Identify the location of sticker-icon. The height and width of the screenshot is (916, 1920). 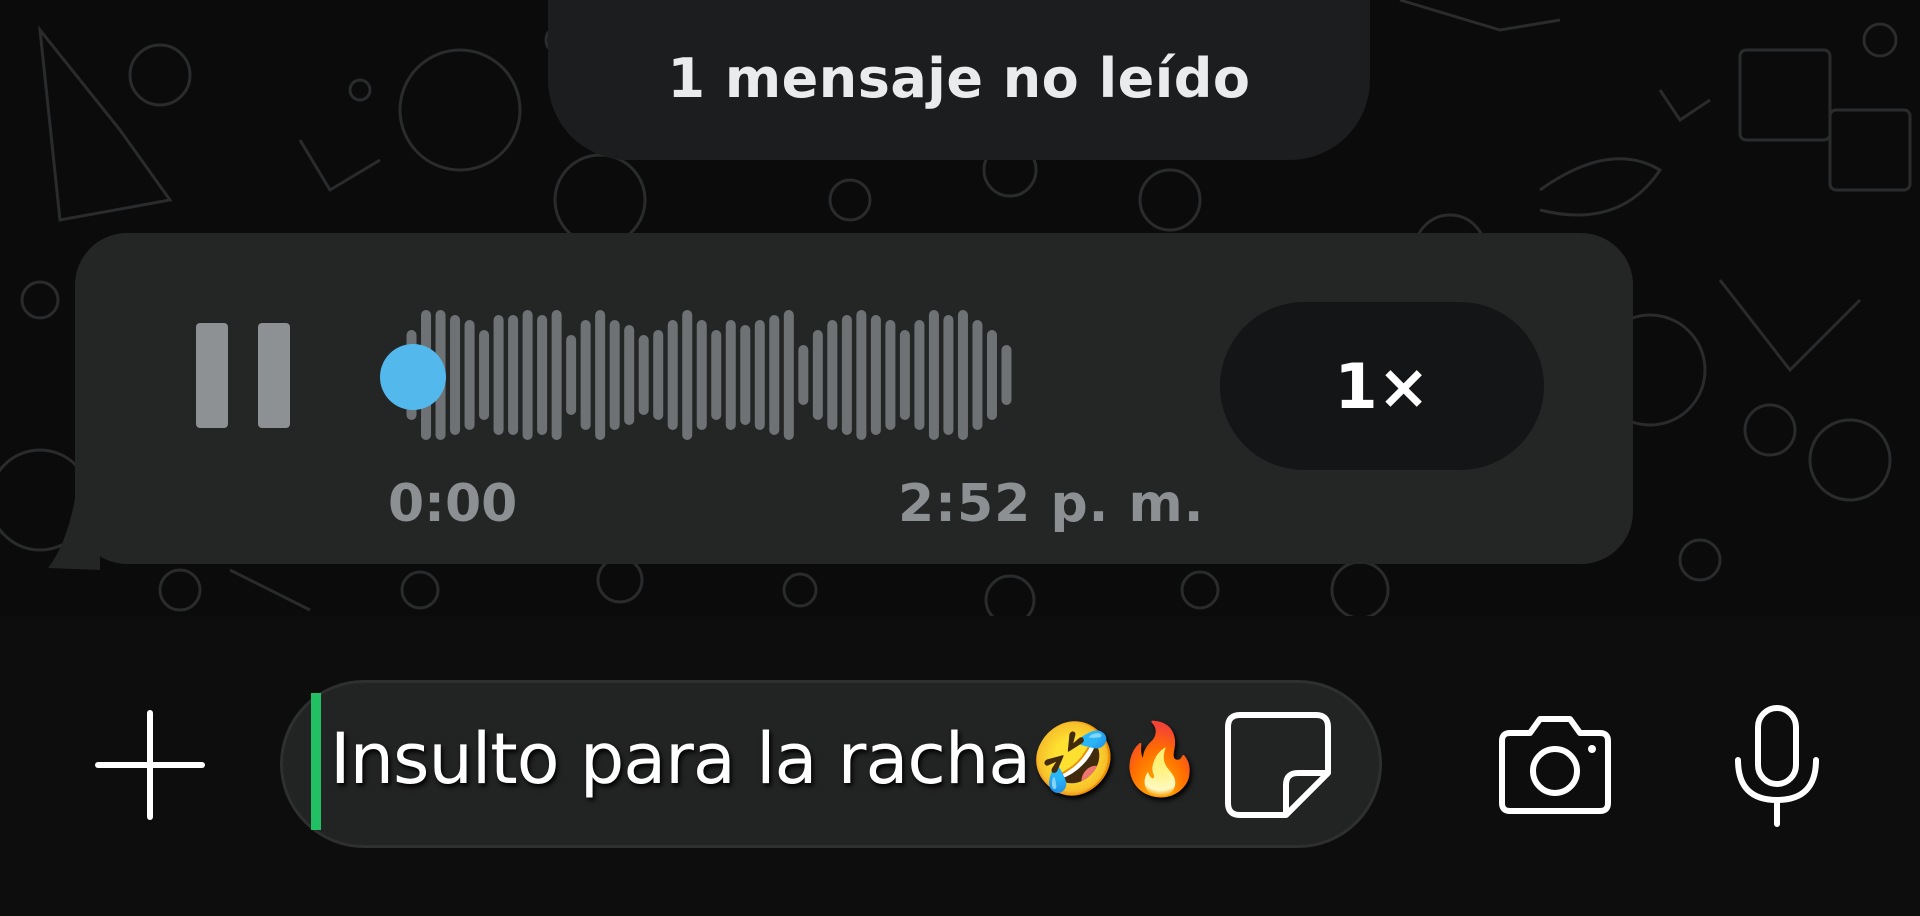
(1278, 765).